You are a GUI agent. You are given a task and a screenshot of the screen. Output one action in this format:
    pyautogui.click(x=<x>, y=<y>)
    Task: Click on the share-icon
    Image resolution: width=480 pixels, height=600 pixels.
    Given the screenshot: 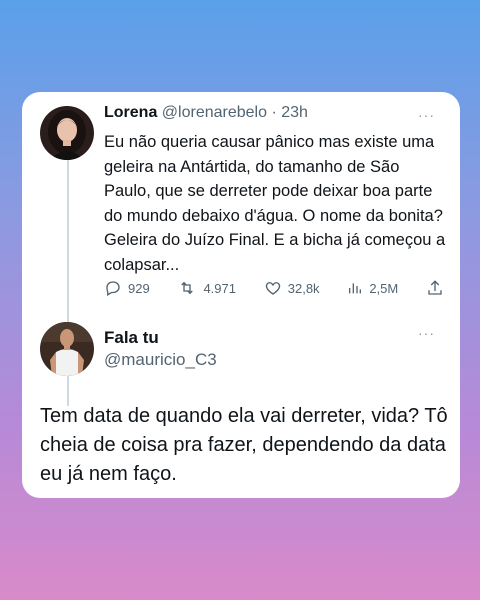 What is the action you would take?
    pyautogui.click(x=435, y=288)
    